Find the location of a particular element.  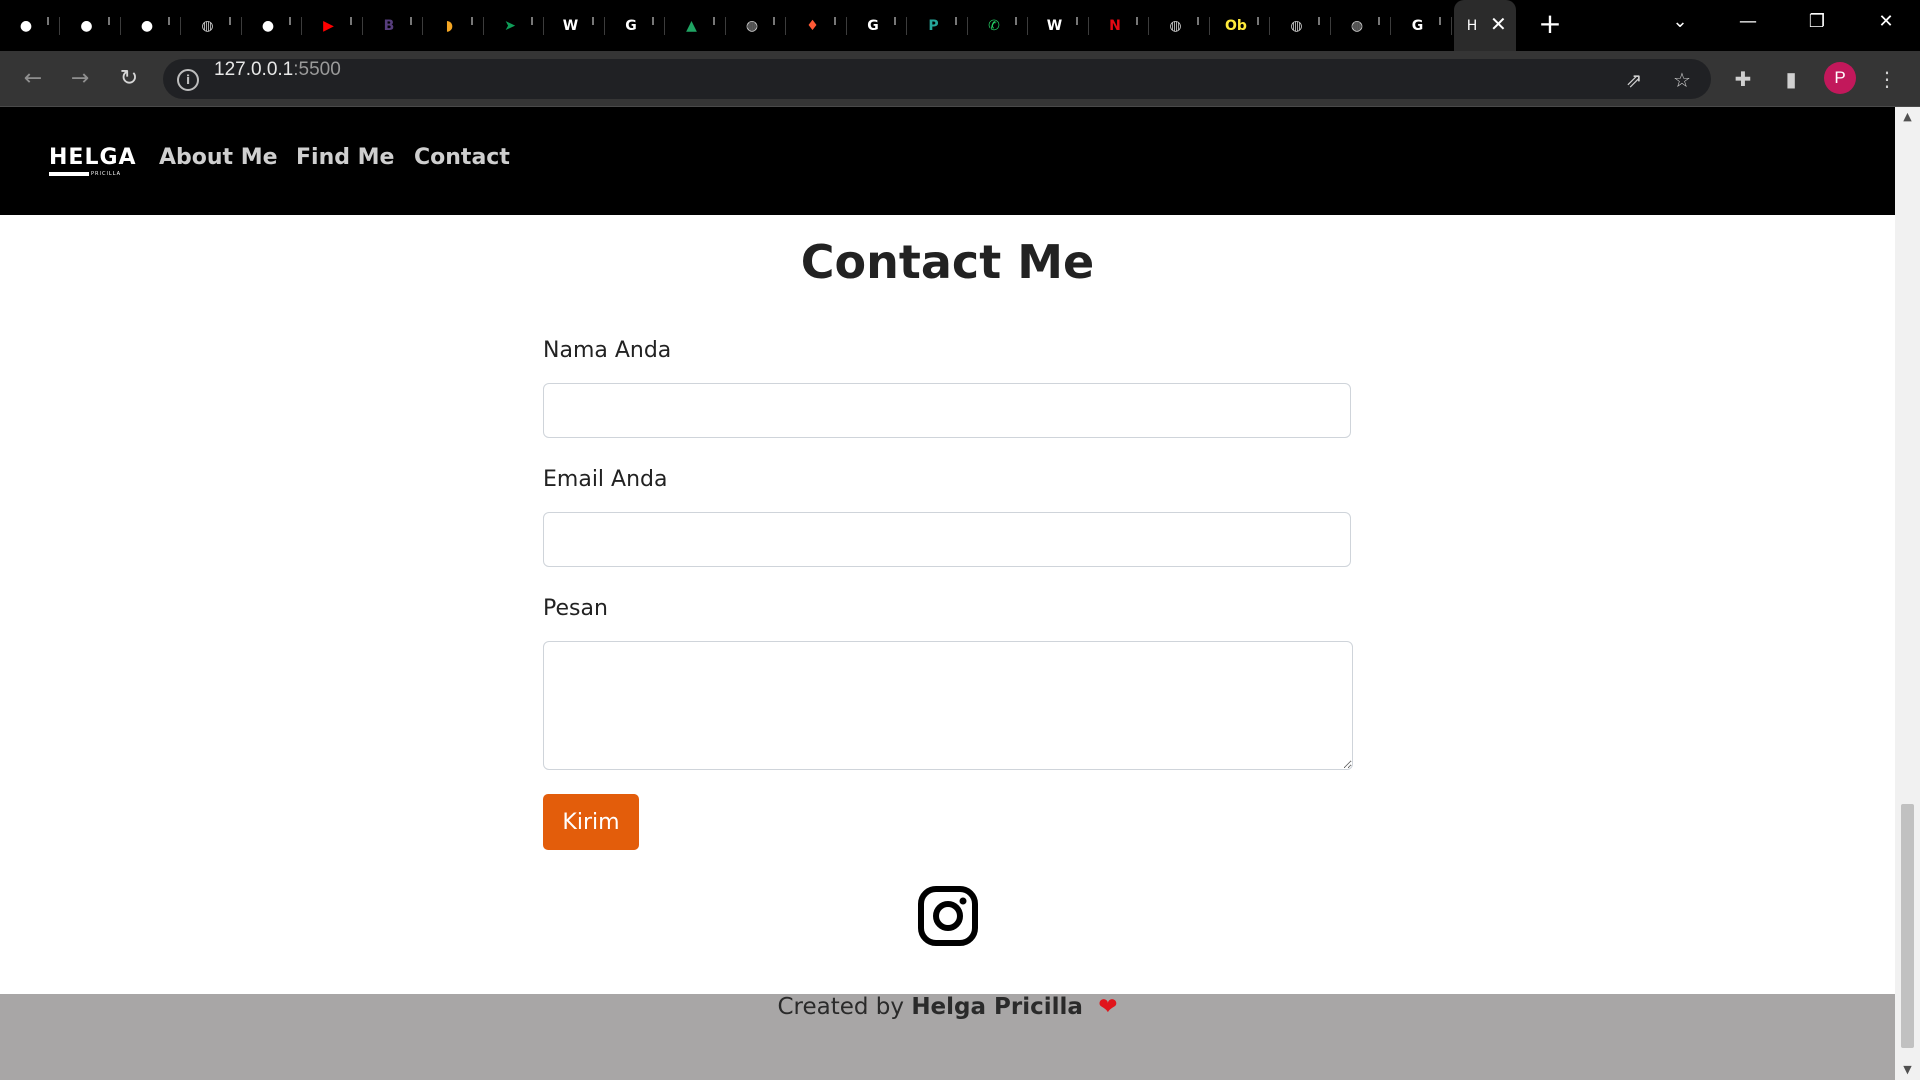

tab-separator is located at coordinates (1451, 26).